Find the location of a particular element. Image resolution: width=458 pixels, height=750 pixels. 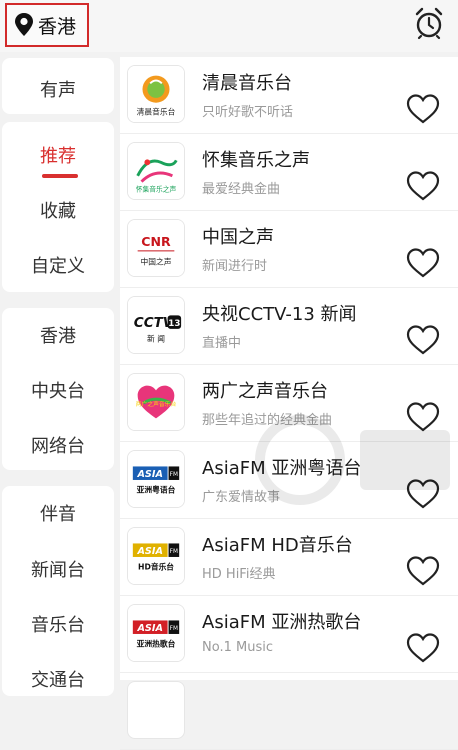

sidebar-group-audio: 有声 is located at coordinates (58, 86).